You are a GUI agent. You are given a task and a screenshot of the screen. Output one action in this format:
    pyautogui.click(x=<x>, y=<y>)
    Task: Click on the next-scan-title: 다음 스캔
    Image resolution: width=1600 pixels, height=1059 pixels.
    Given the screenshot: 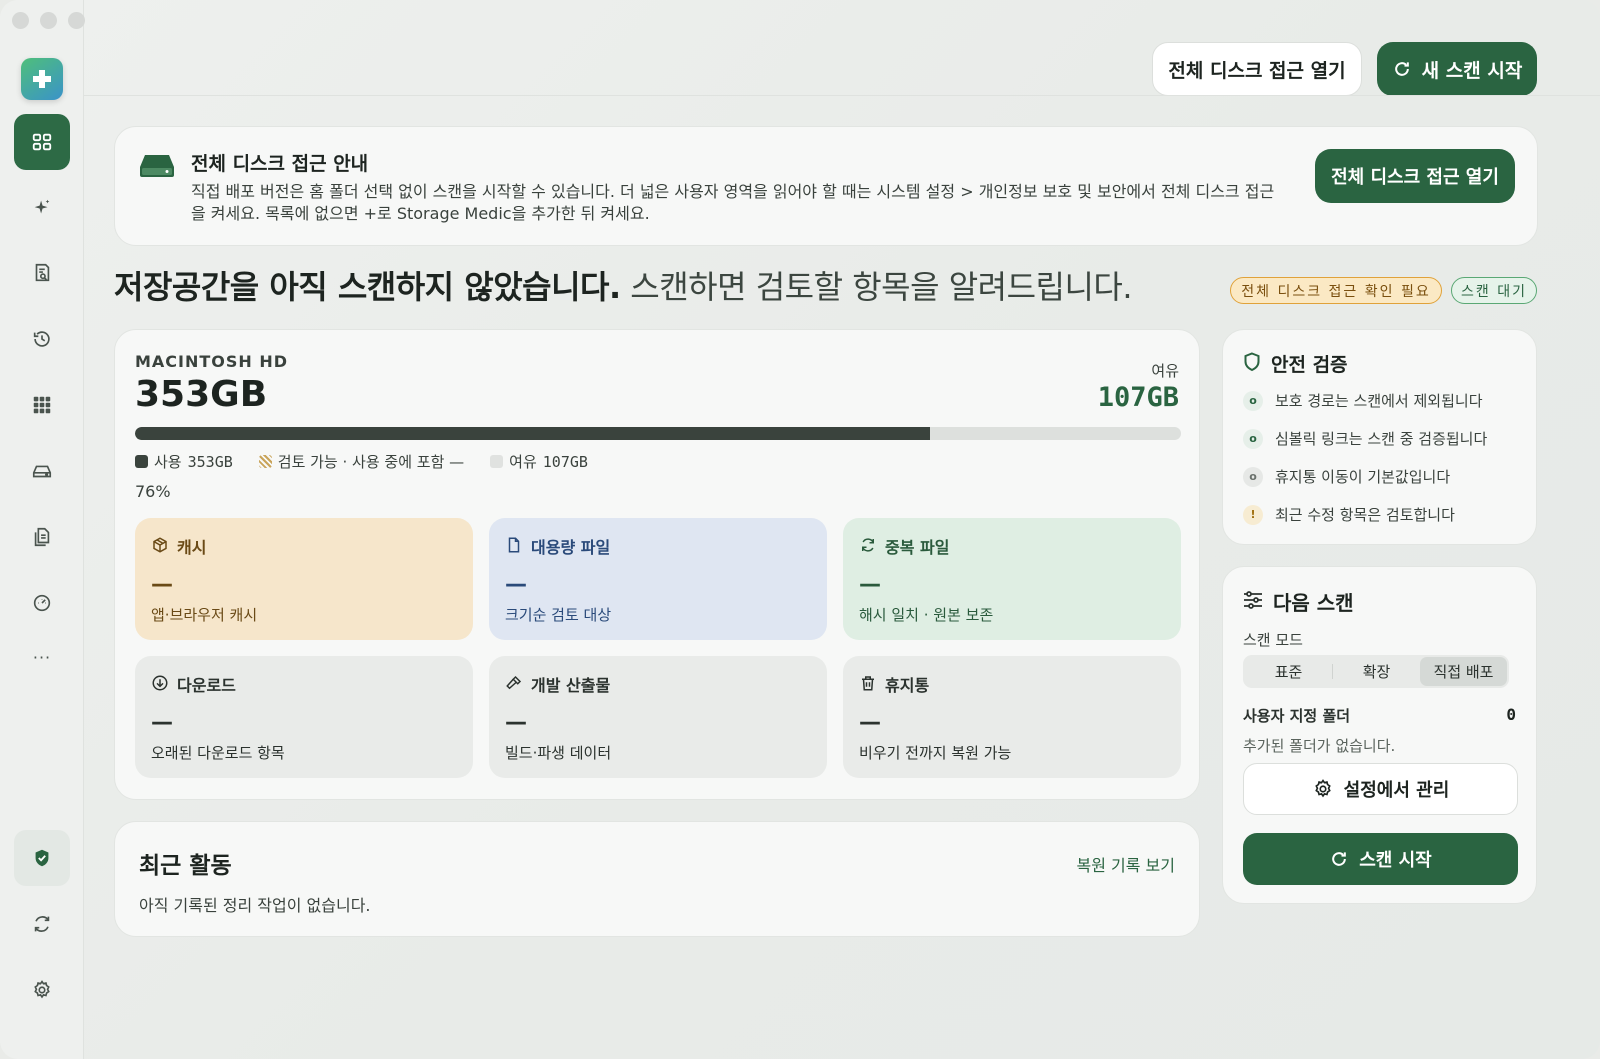 What is the action you would take?
    pyautogui.click(x=1313, y=603)
    